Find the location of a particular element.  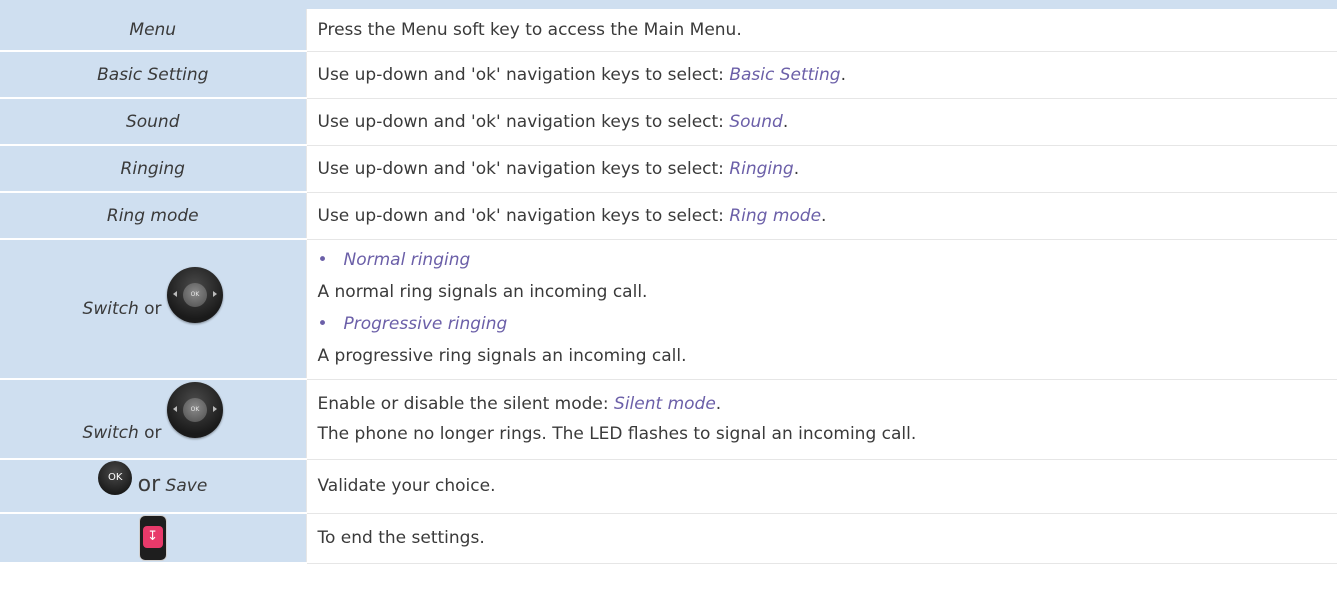

table-header-bar is located at coordinates (668, 4).